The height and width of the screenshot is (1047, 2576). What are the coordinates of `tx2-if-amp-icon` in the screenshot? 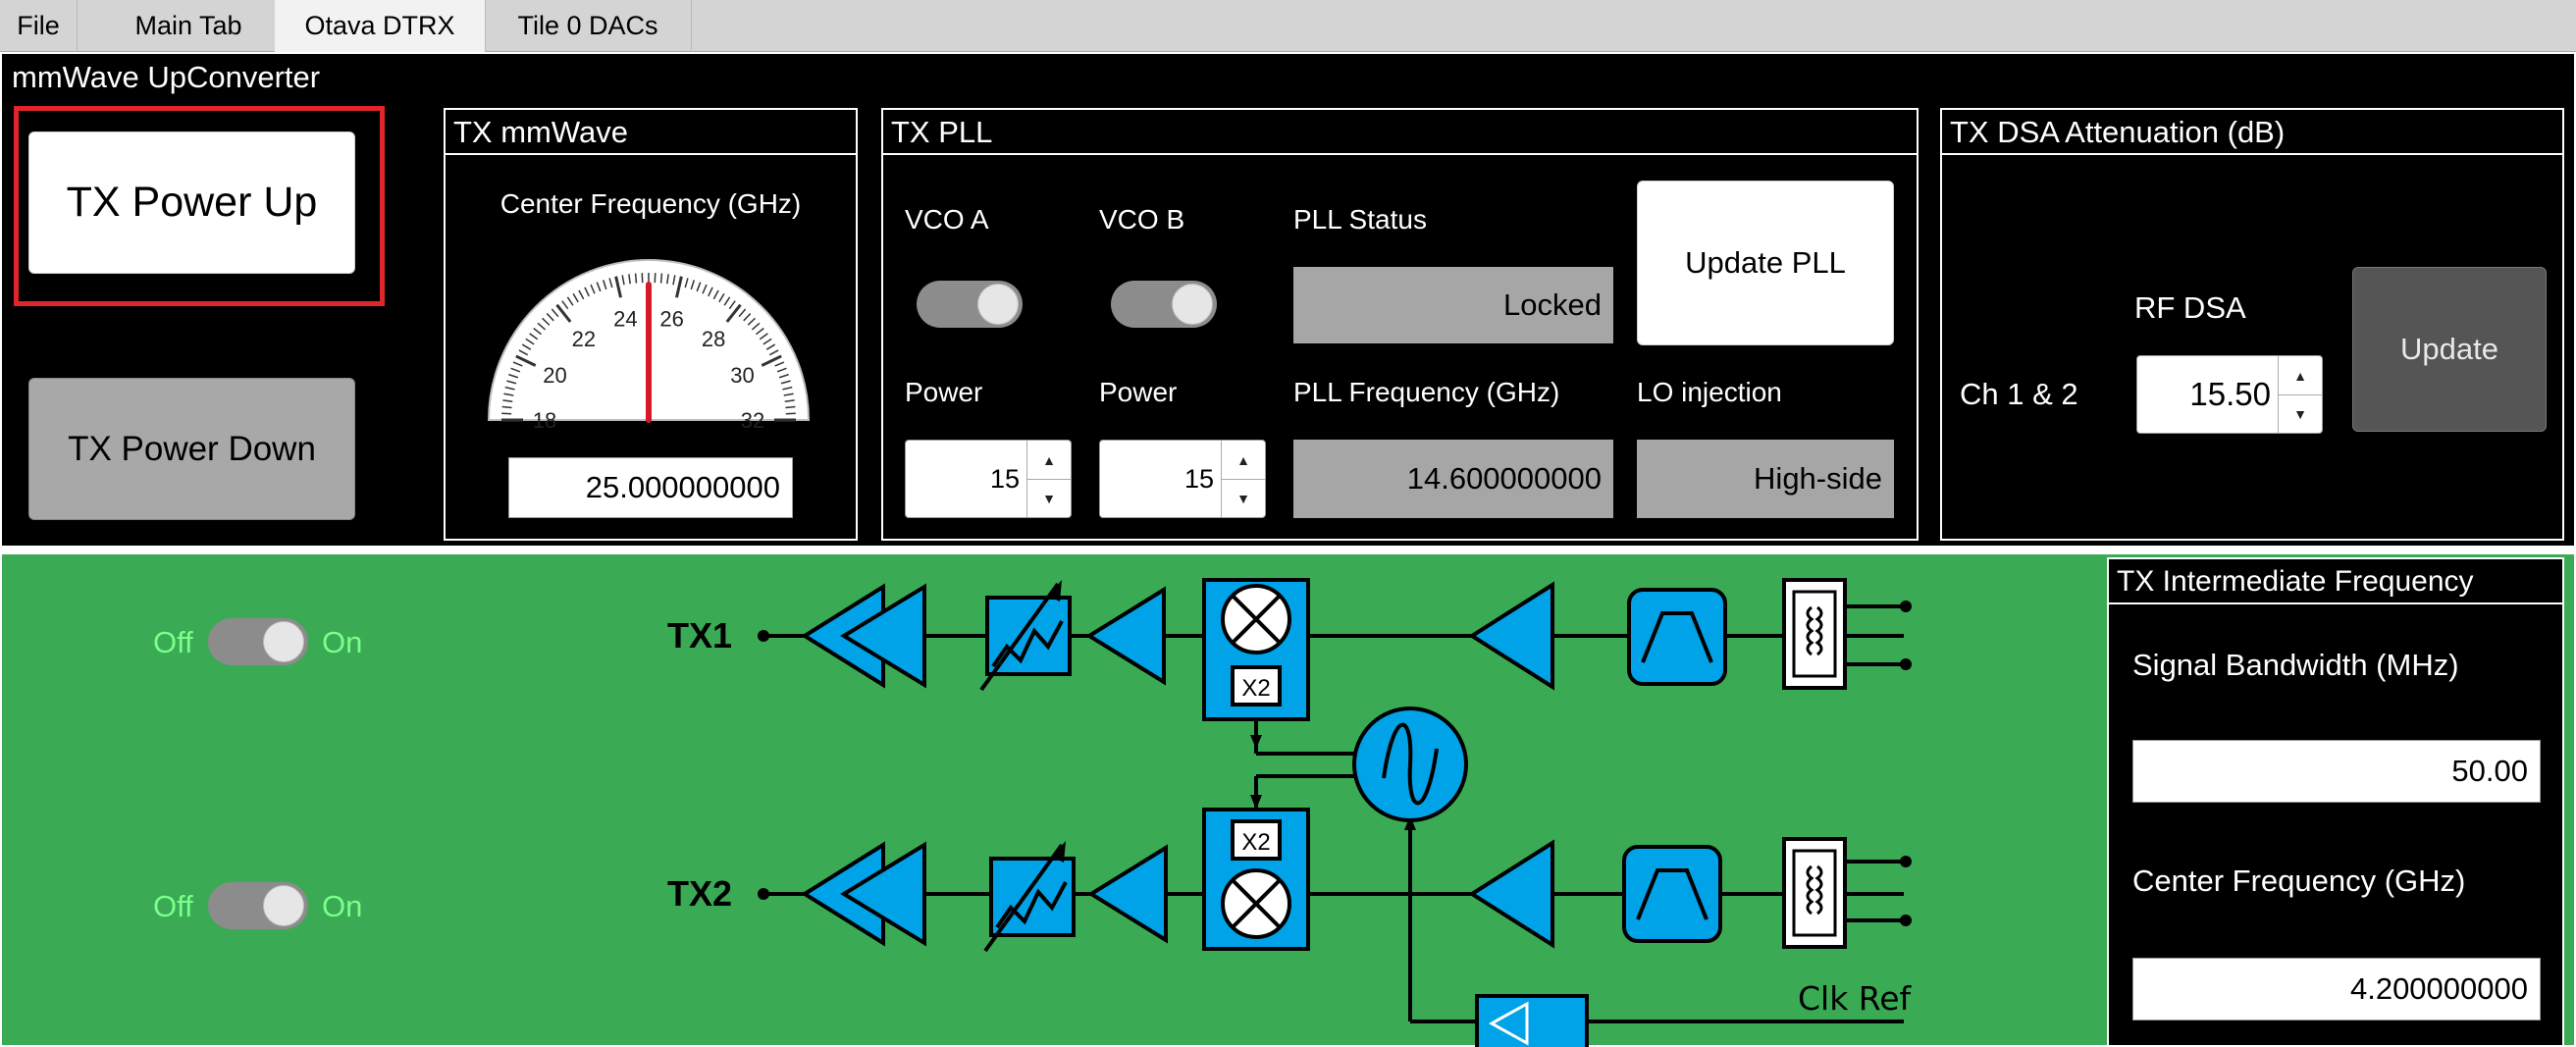 It's located at (1511, 894).